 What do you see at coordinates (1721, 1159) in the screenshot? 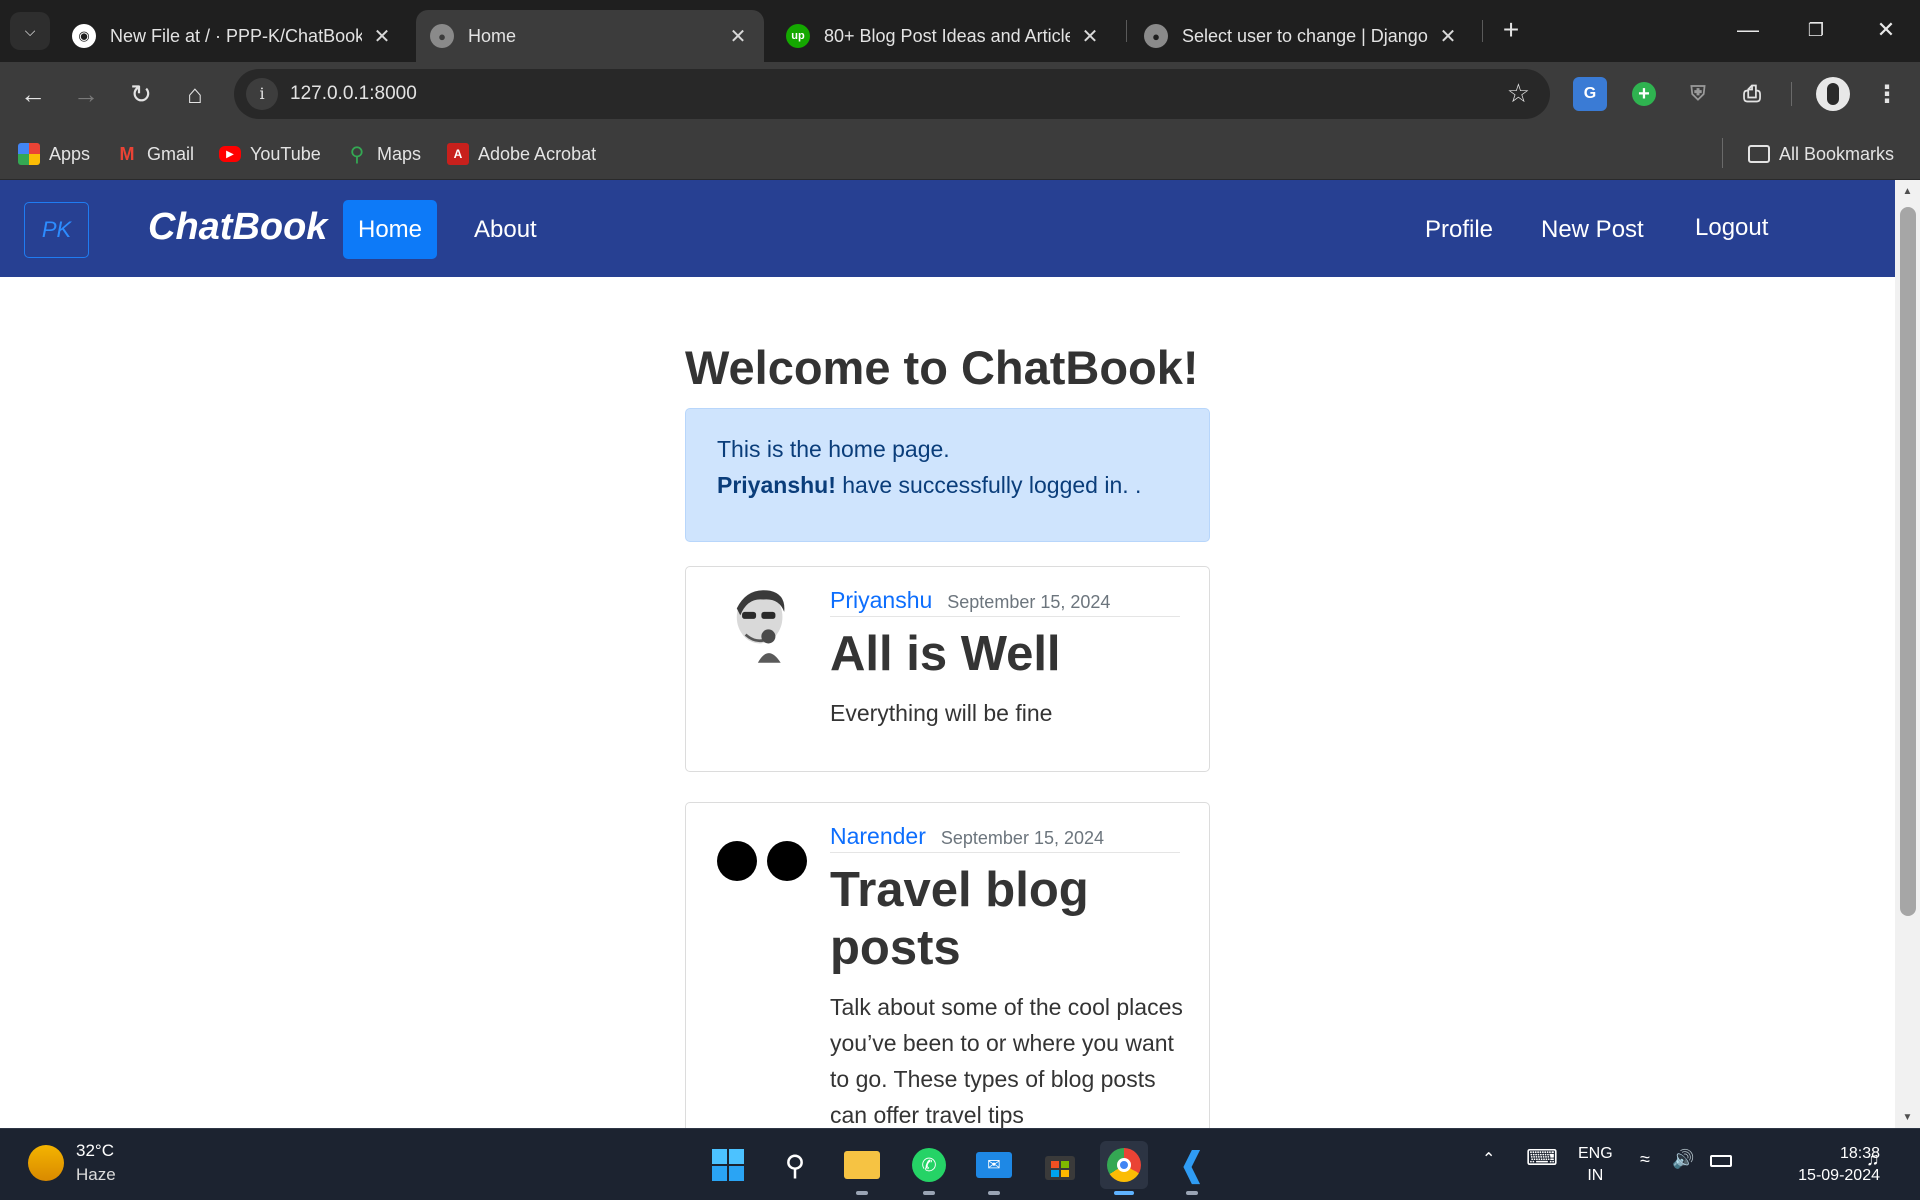
I see `battery-icon` at bounding box center [1721, 1159].